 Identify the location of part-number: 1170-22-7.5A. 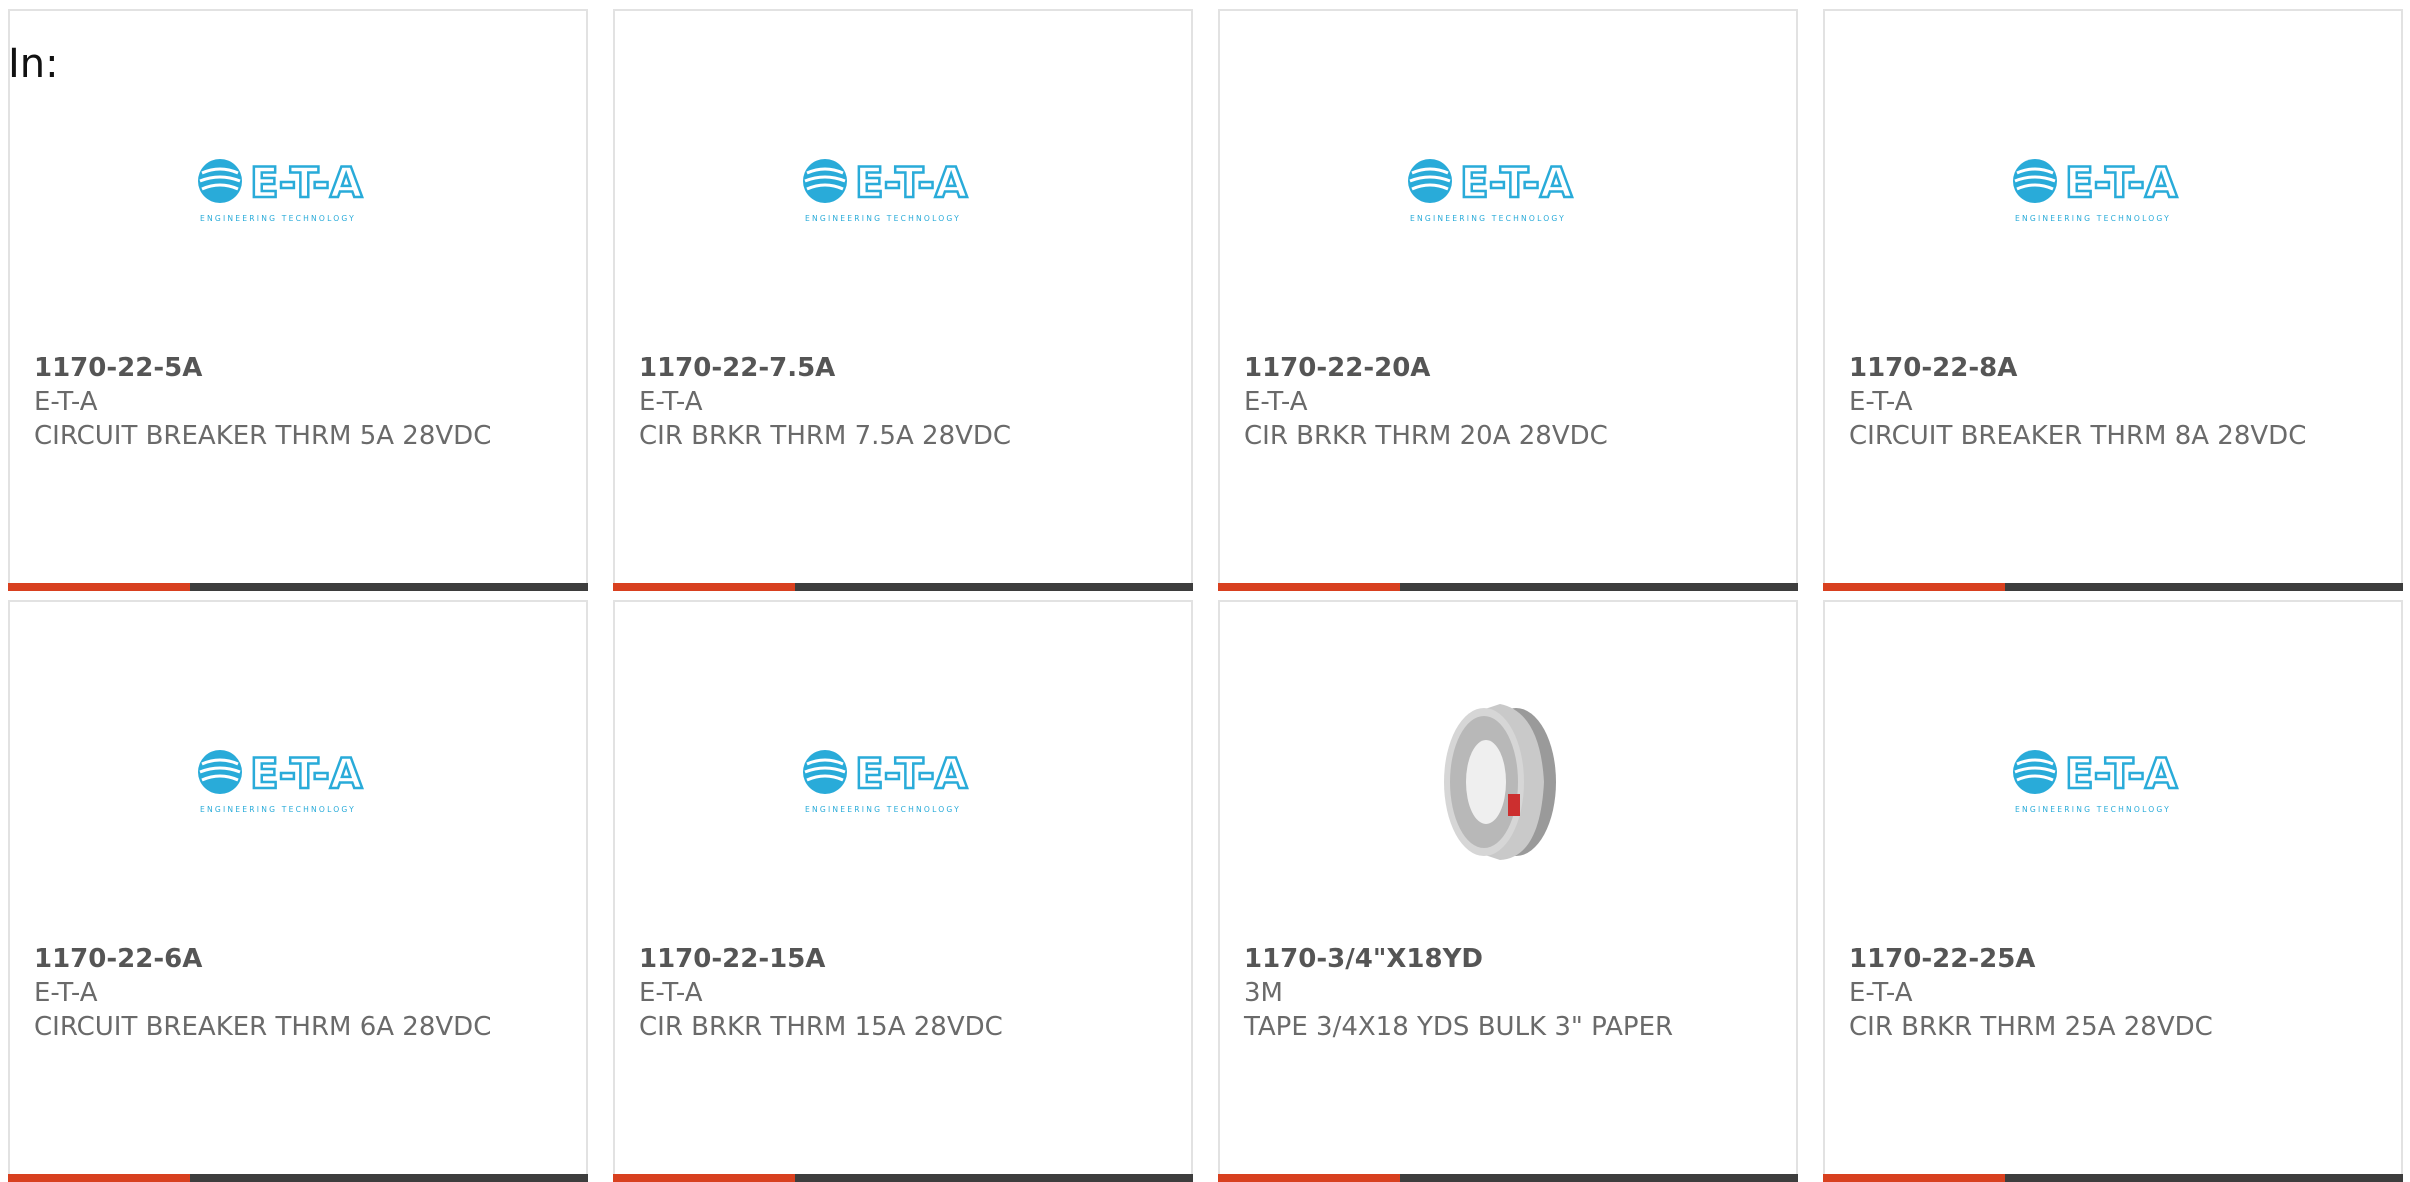
(903, 368).